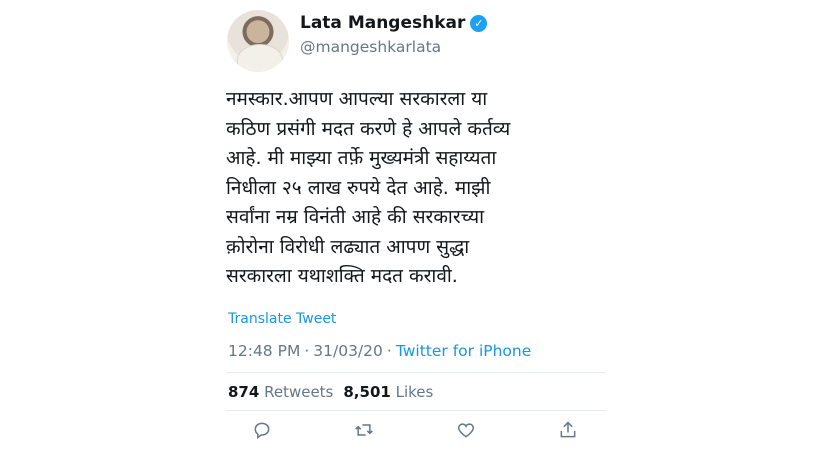 The height and width of the screenshot is (450, 825). Describe the element at coordinates (382, 23) in the screenshot. I see `display-name: Lata Mangeshkar` at that location.